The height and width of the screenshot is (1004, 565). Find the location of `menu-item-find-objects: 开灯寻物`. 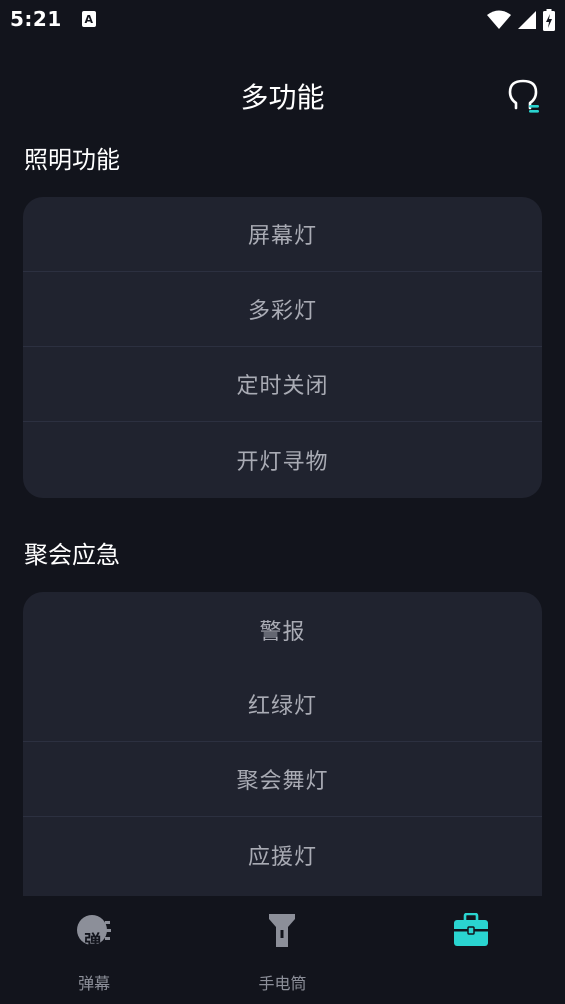

menu-item-find-objects: 开灯寻物 is located at coordinates (282, 459).